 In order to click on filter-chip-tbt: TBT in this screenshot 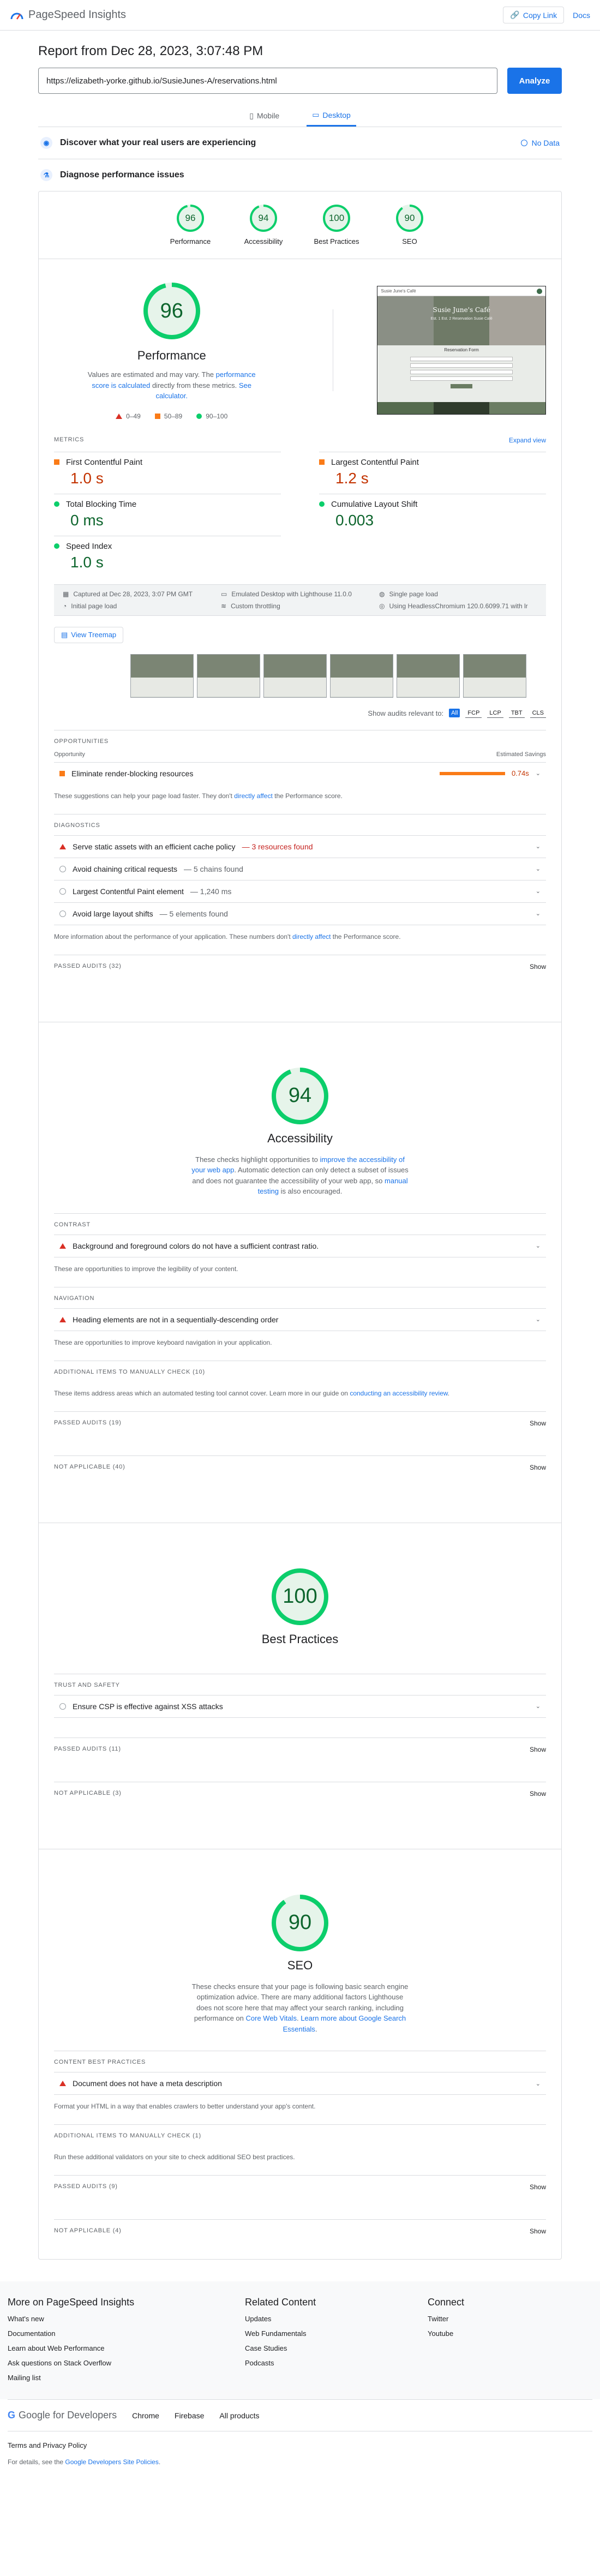, I will do `click(516, 713)`.